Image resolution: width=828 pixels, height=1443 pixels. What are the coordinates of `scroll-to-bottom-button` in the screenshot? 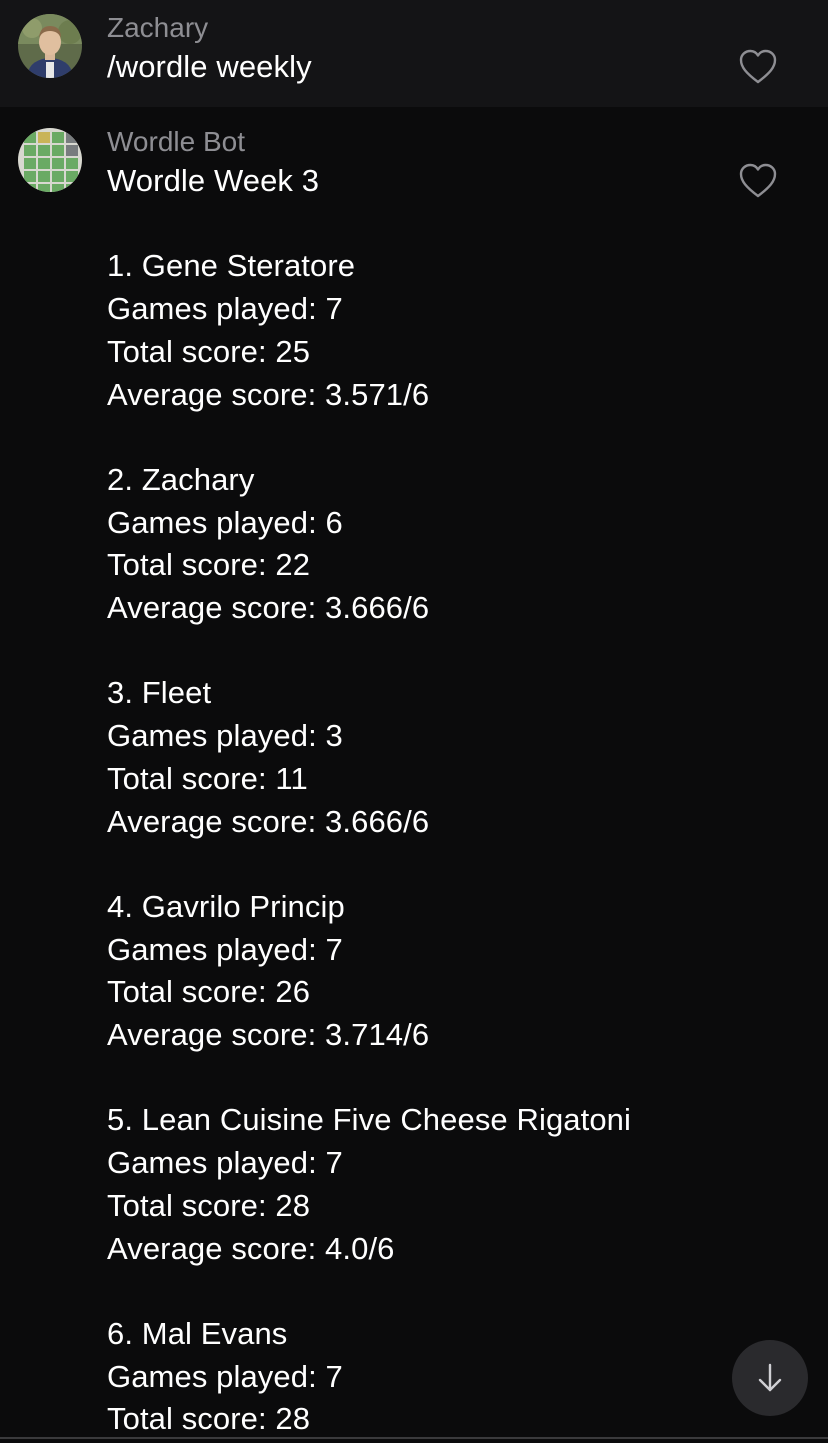 It's located at (770, 1378).